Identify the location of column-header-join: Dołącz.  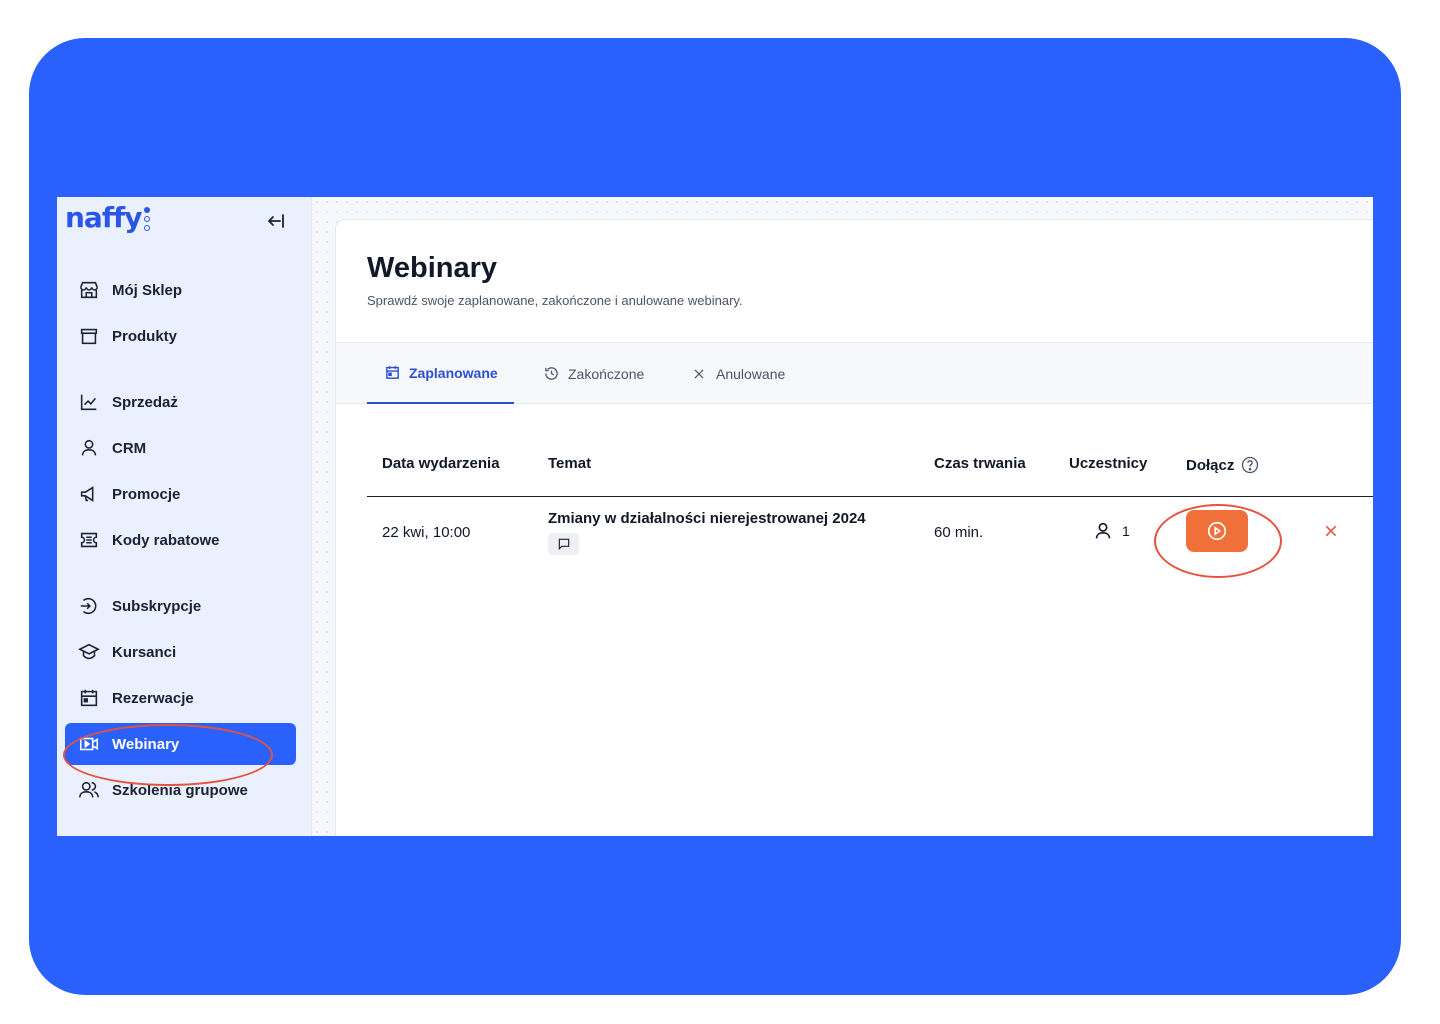
(1223, 465).